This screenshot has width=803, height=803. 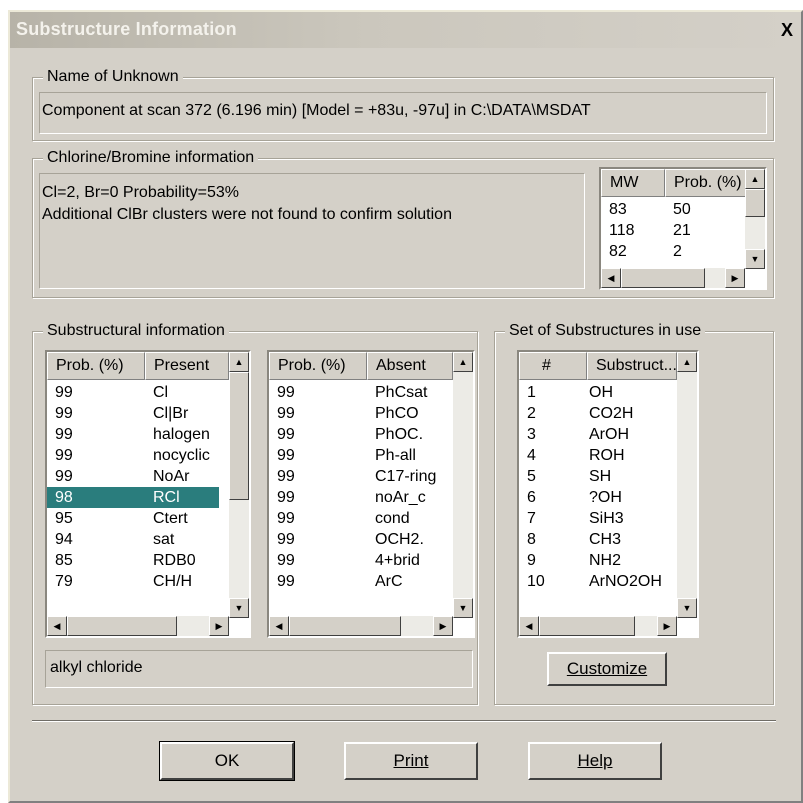 I want to click on row-second-cell: RDB0, so click(x=174, y=560).